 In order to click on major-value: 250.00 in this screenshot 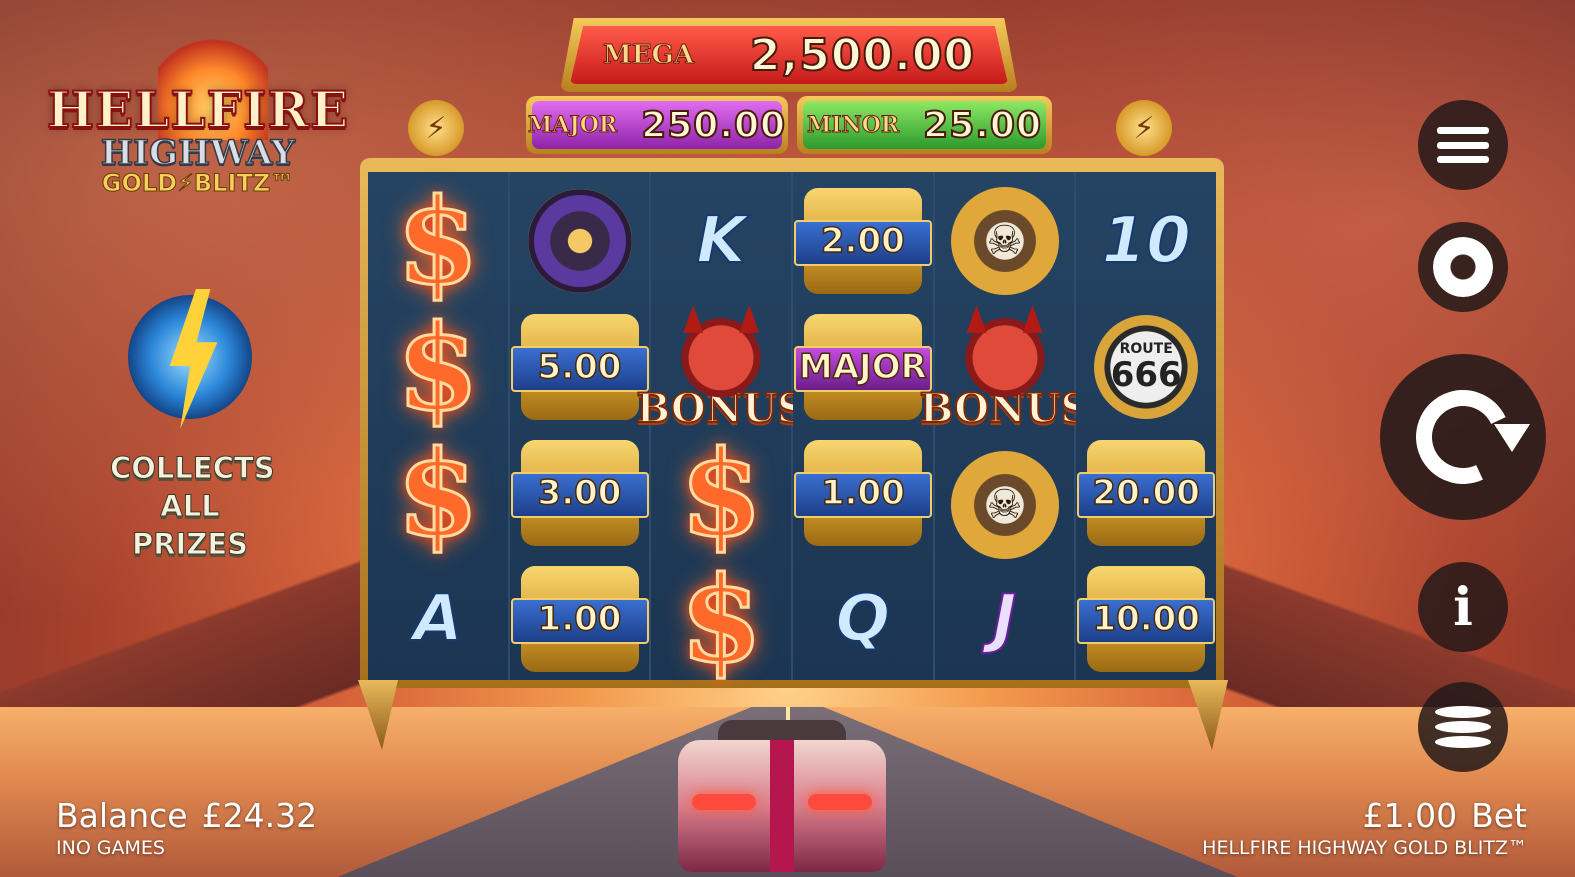, I will do `click(713, 125)`.